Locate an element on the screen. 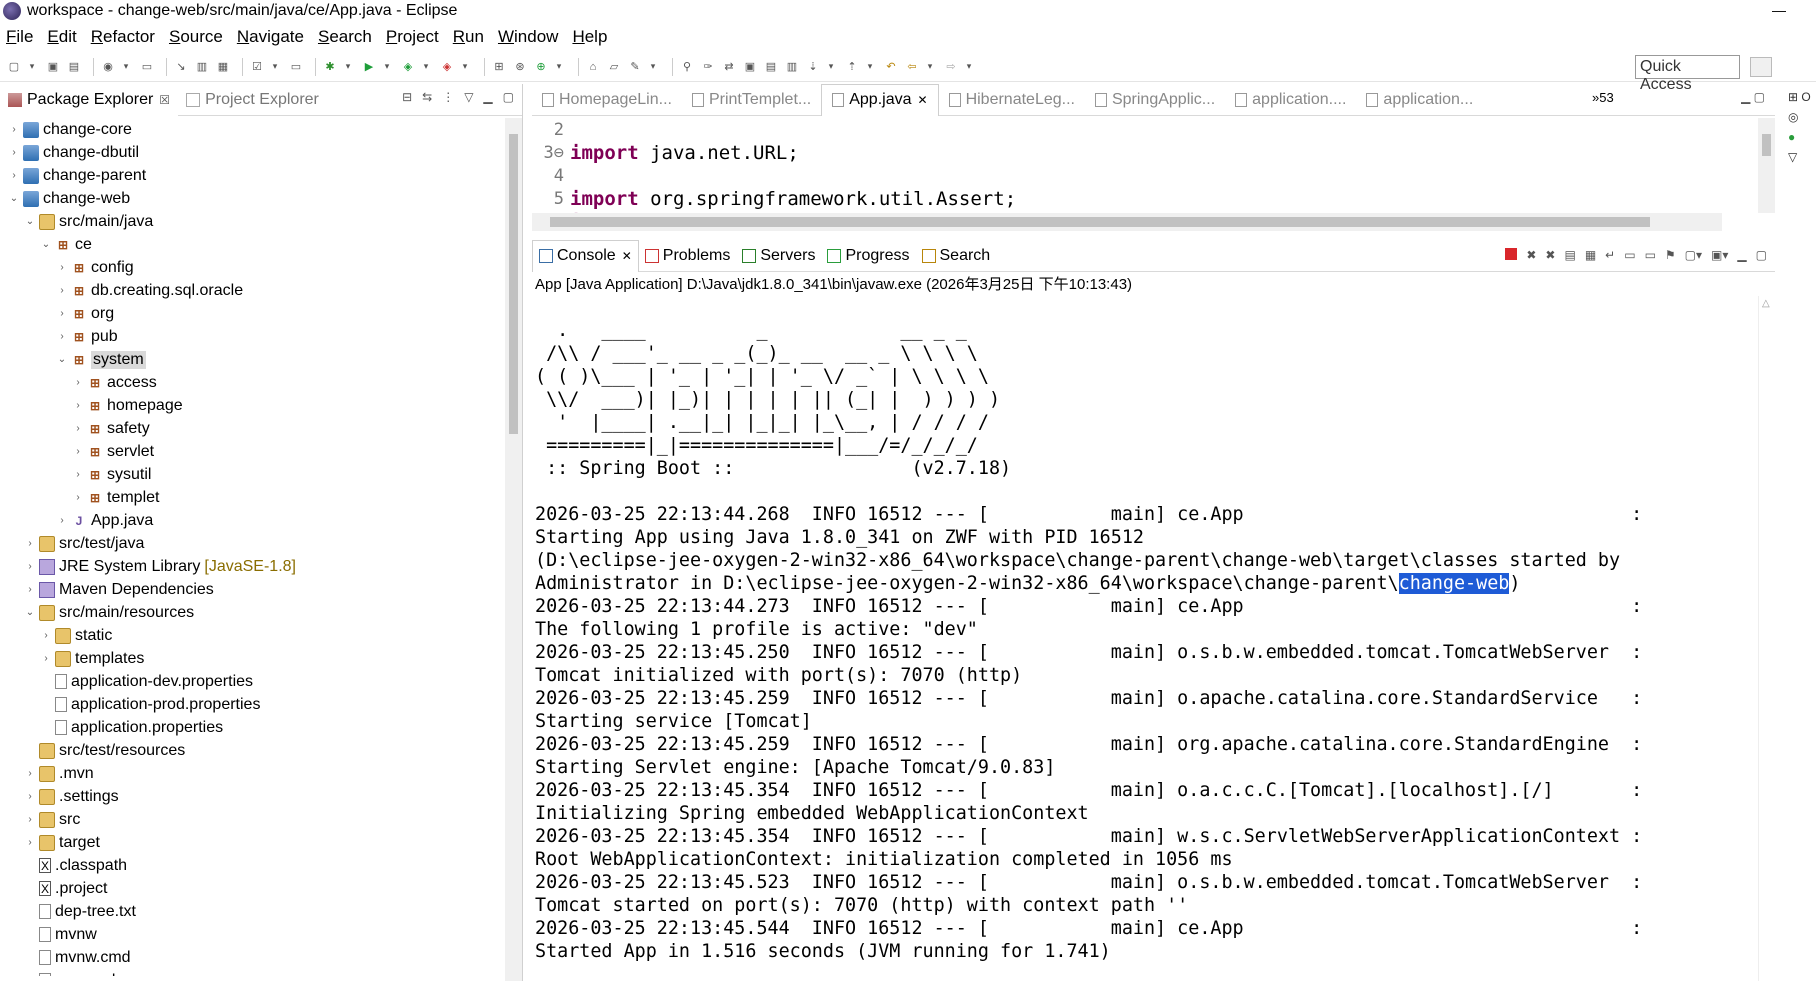  tree-item: ⌄ src/main/java is located at coordinates (261, 221).